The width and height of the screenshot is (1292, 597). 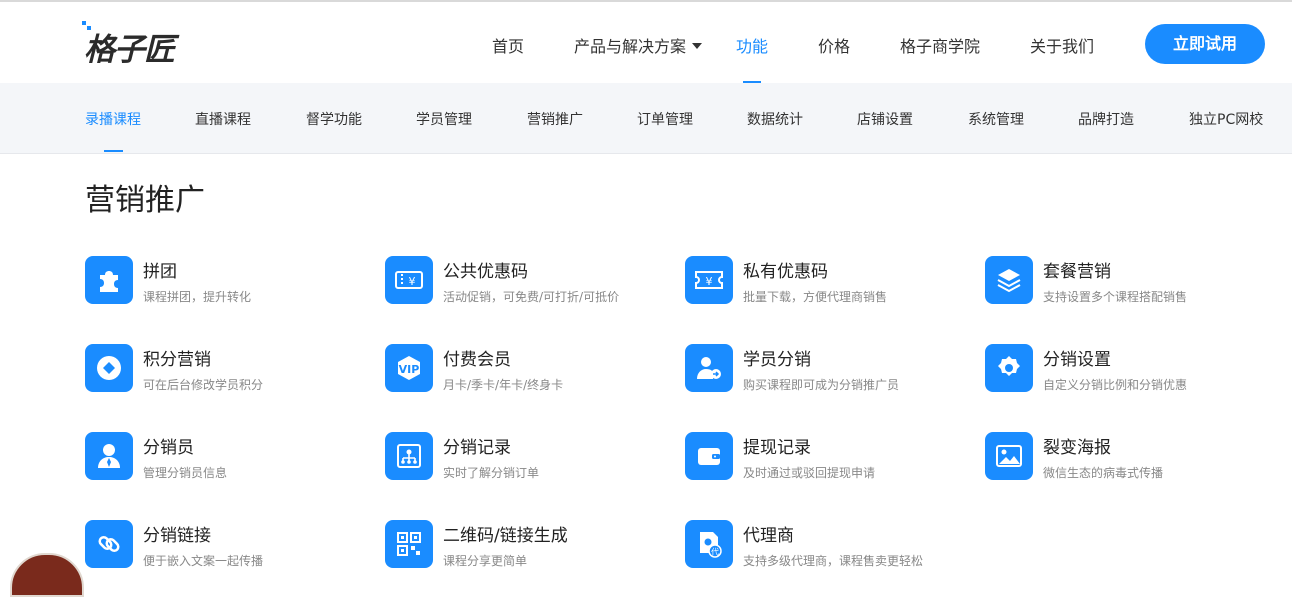 I want to click on feature-title: 裂变海报, so click(x=1077, y=448).